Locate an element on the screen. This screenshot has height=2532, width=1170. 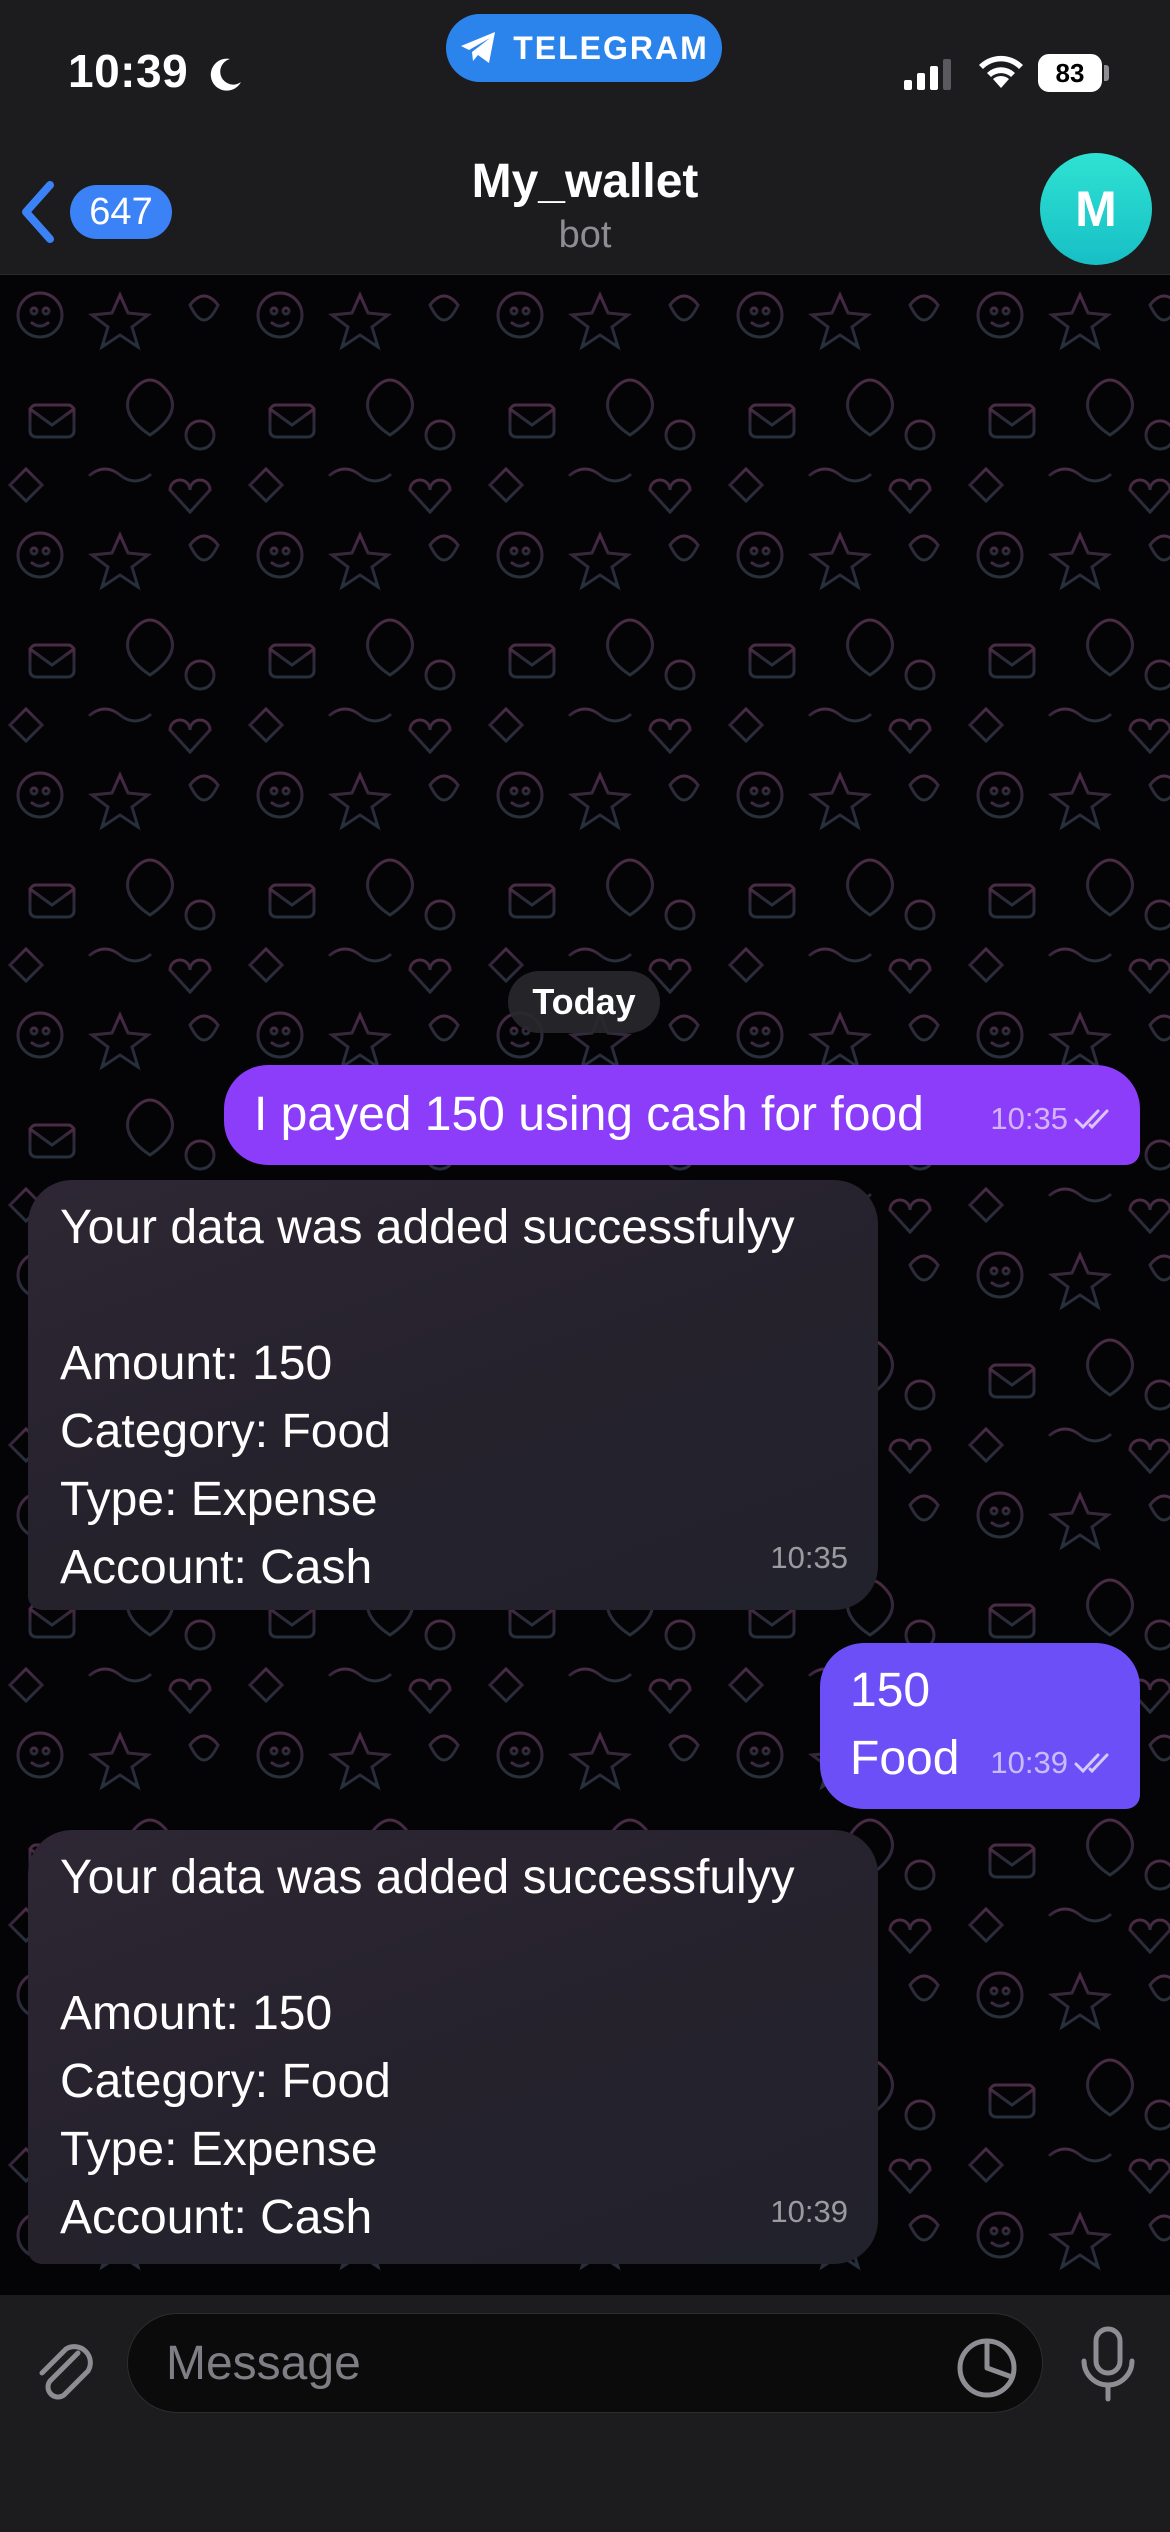
sticker-icon is located at coordinates (987, 2368).